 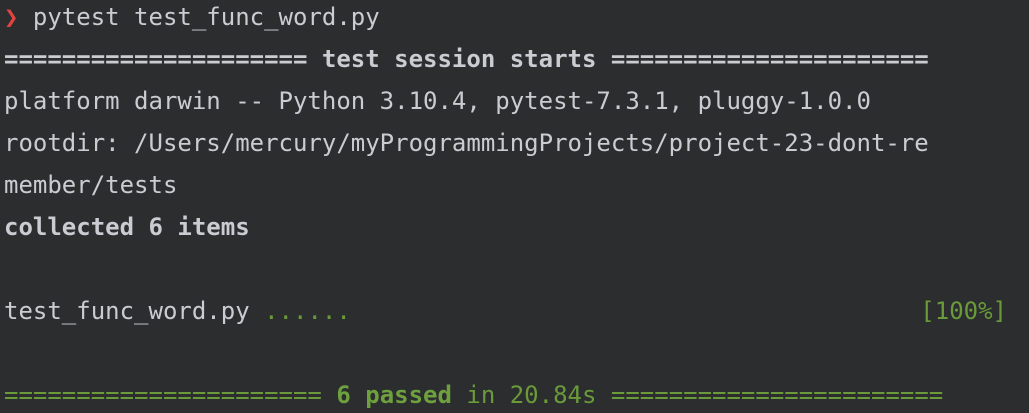 What do you see at coordinates (91, 185) in the screenshot?
I see `rootdir-line-2: member/tests` at bounding box center [91, 185].